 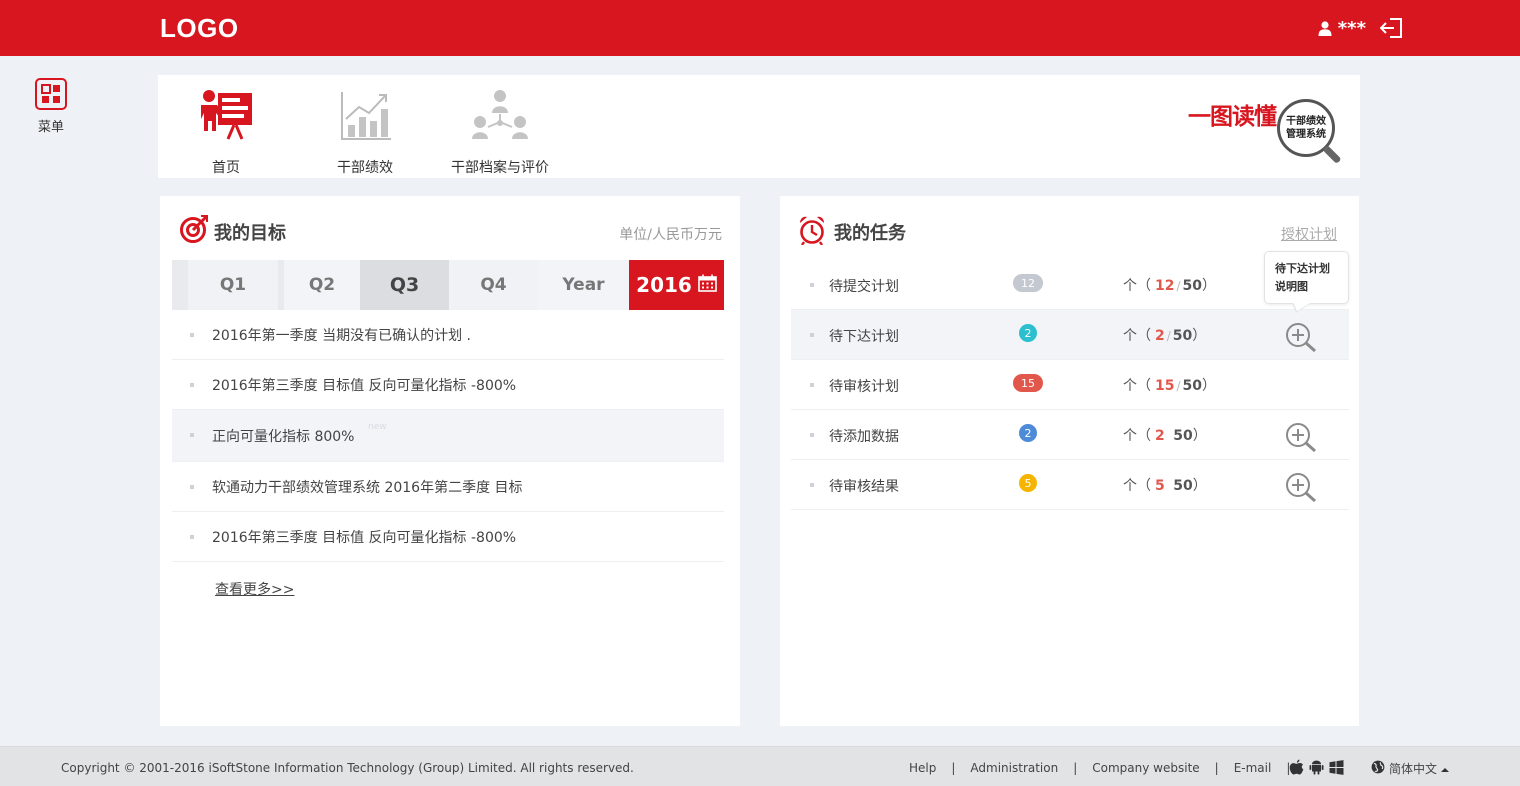 What do you see at coordinates (448, 335) in the screenshot?
I see `goal-item: 2016年第一季度 当期没有已确认的计划 .` at bounding box center [448, 335].